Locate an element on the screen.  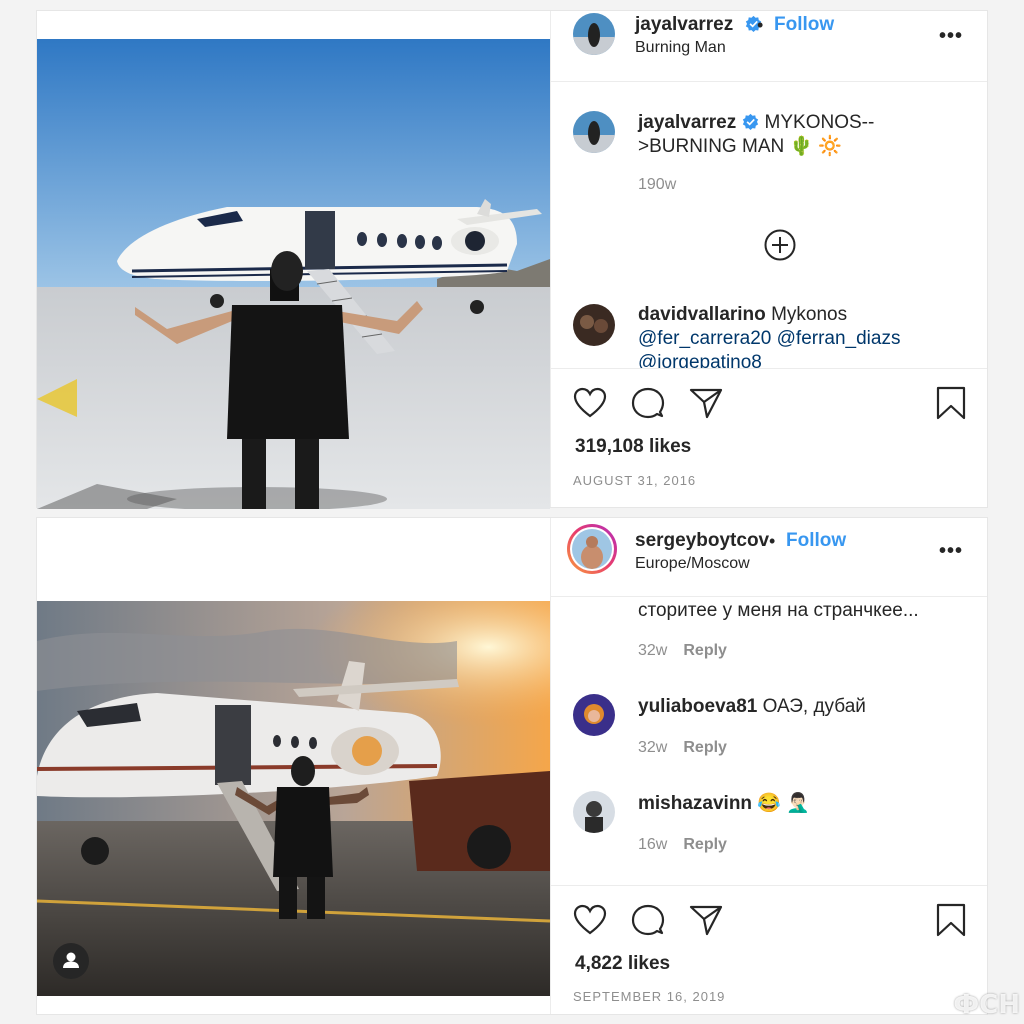
avatar-yuliaboeva81 is located at coordinates (594, 715).